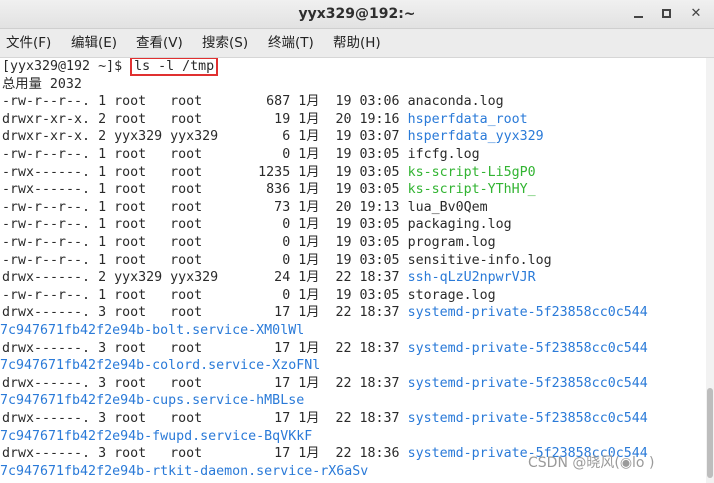  I want to click on shell-prompt: [yyx329@192 ~]$, so click(66, 66).